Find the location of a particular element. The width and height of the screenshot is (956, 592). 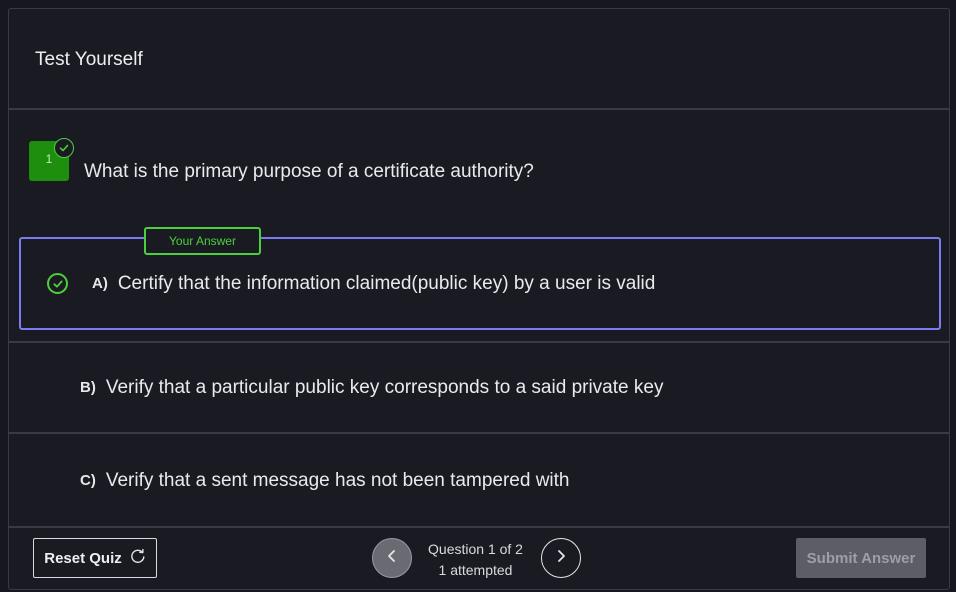

your-answer-badge: Your Answer is located at coordinates (202, 241).